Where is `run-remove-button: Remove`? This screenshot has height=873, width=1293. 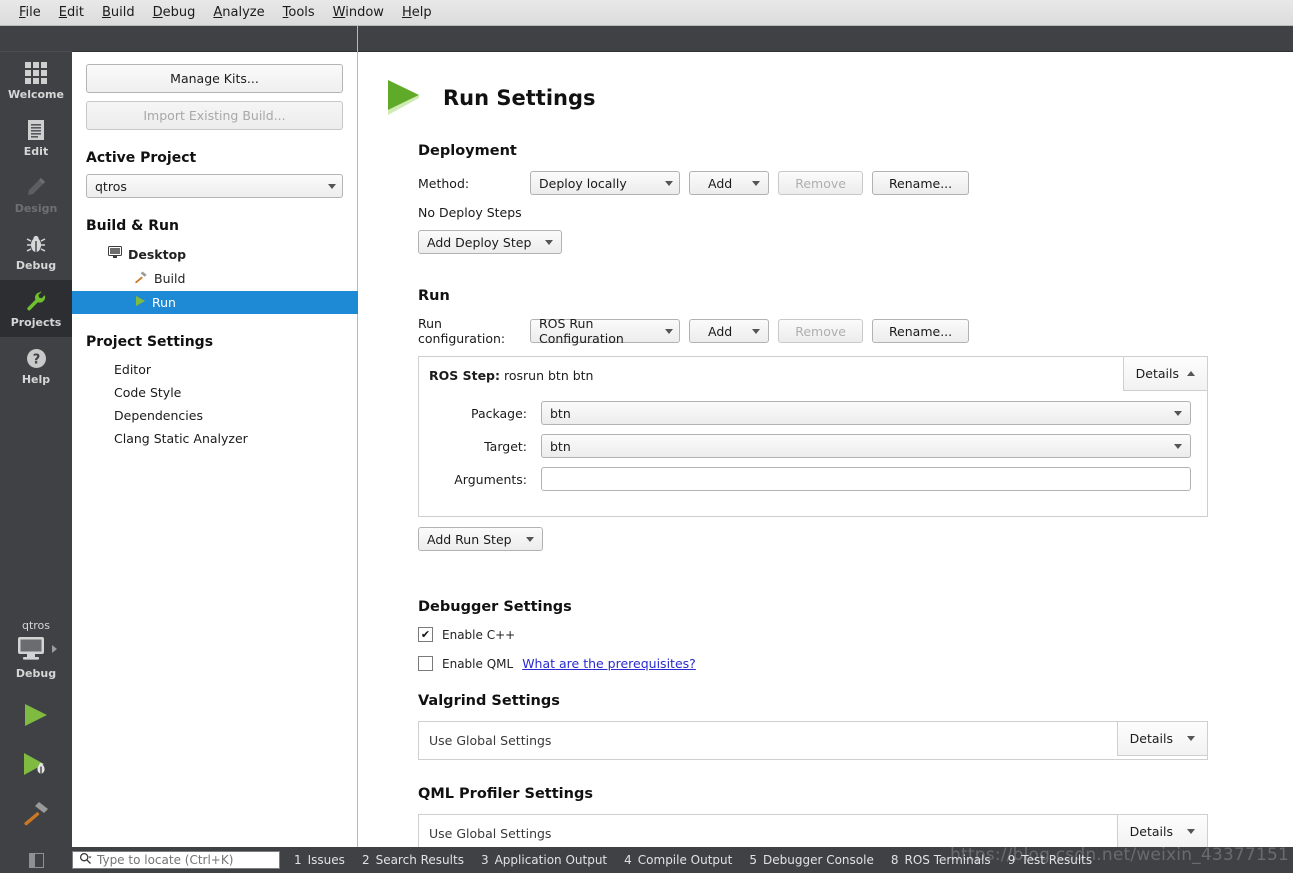 run-remove-button: Remove is located at coordinates (820, 331).